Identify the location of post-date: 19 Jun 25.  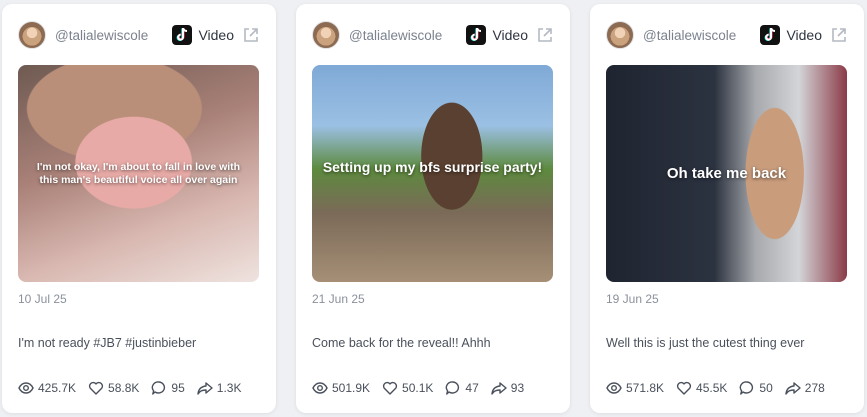
(632, 299).